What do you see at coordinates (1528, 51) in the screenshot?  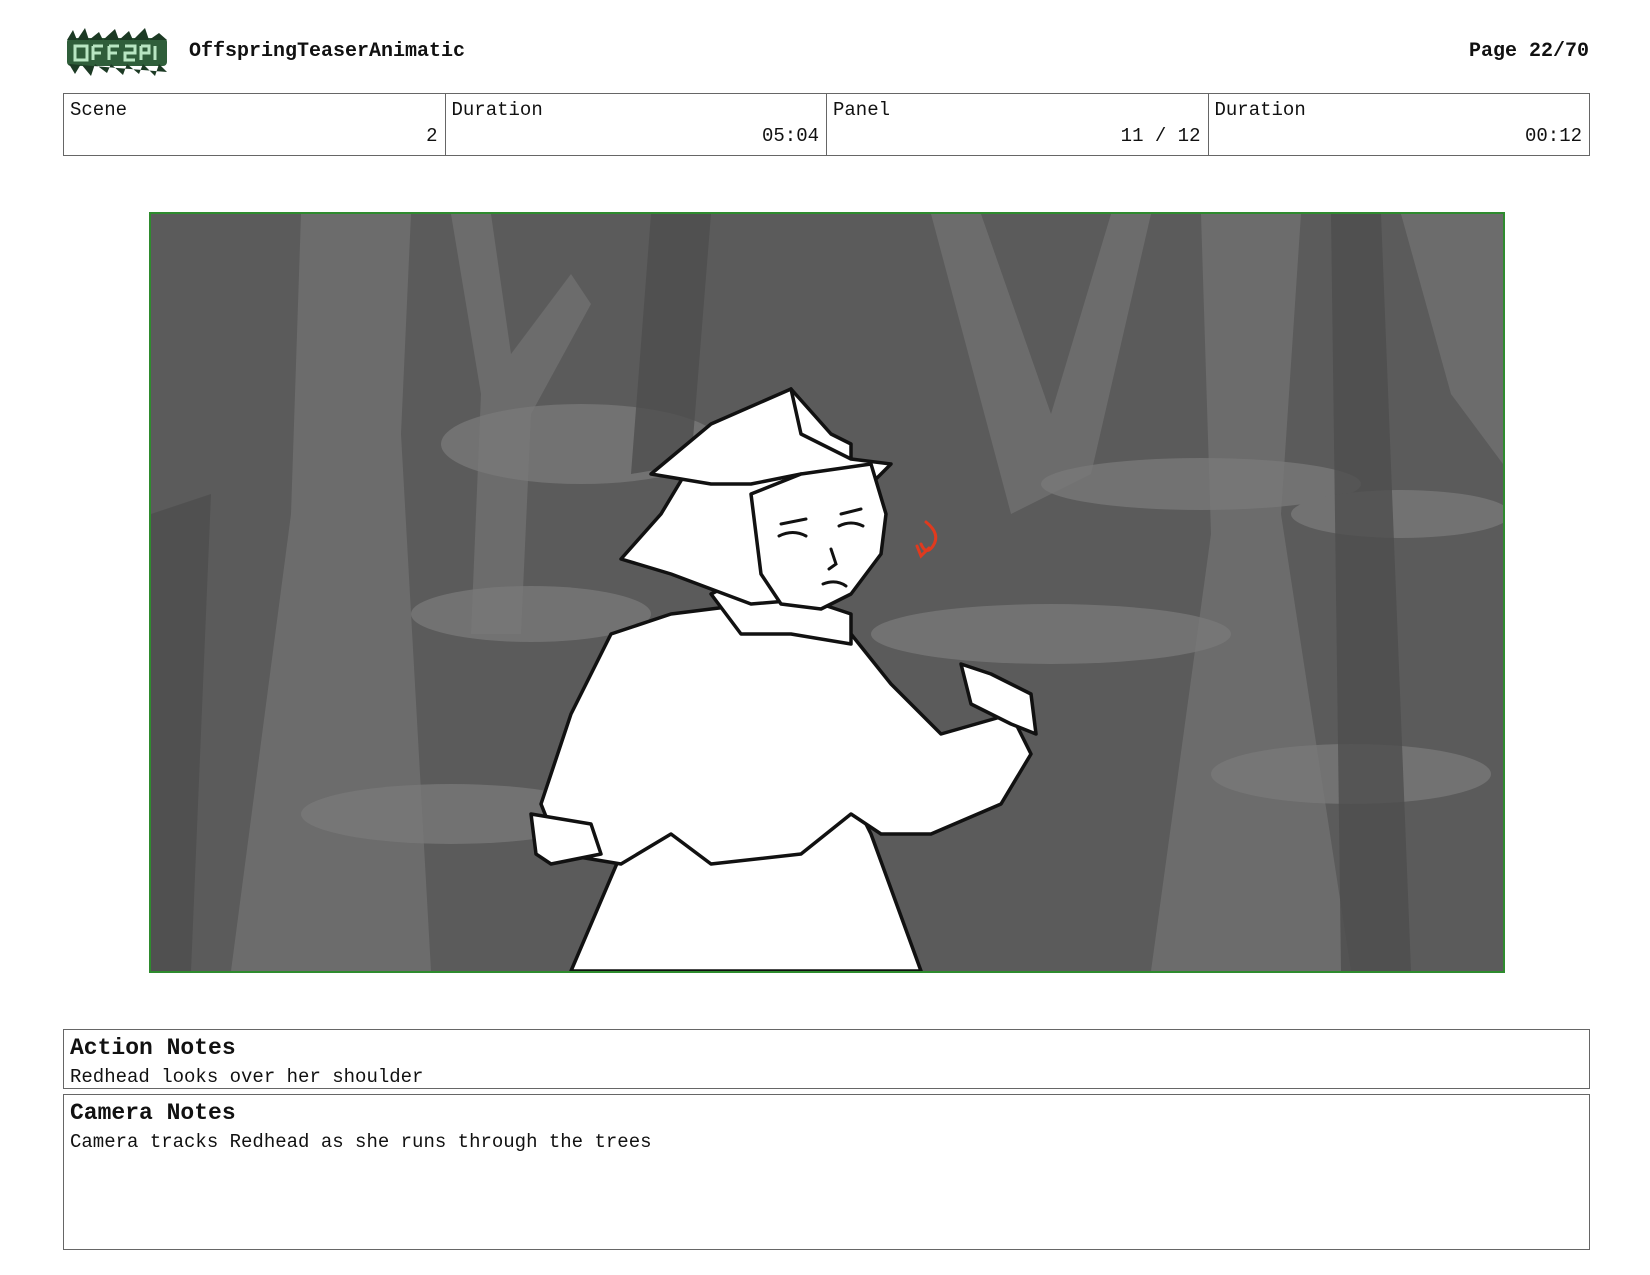 I see `page-number: Page 22/70` at bounding box center [1528, 51].